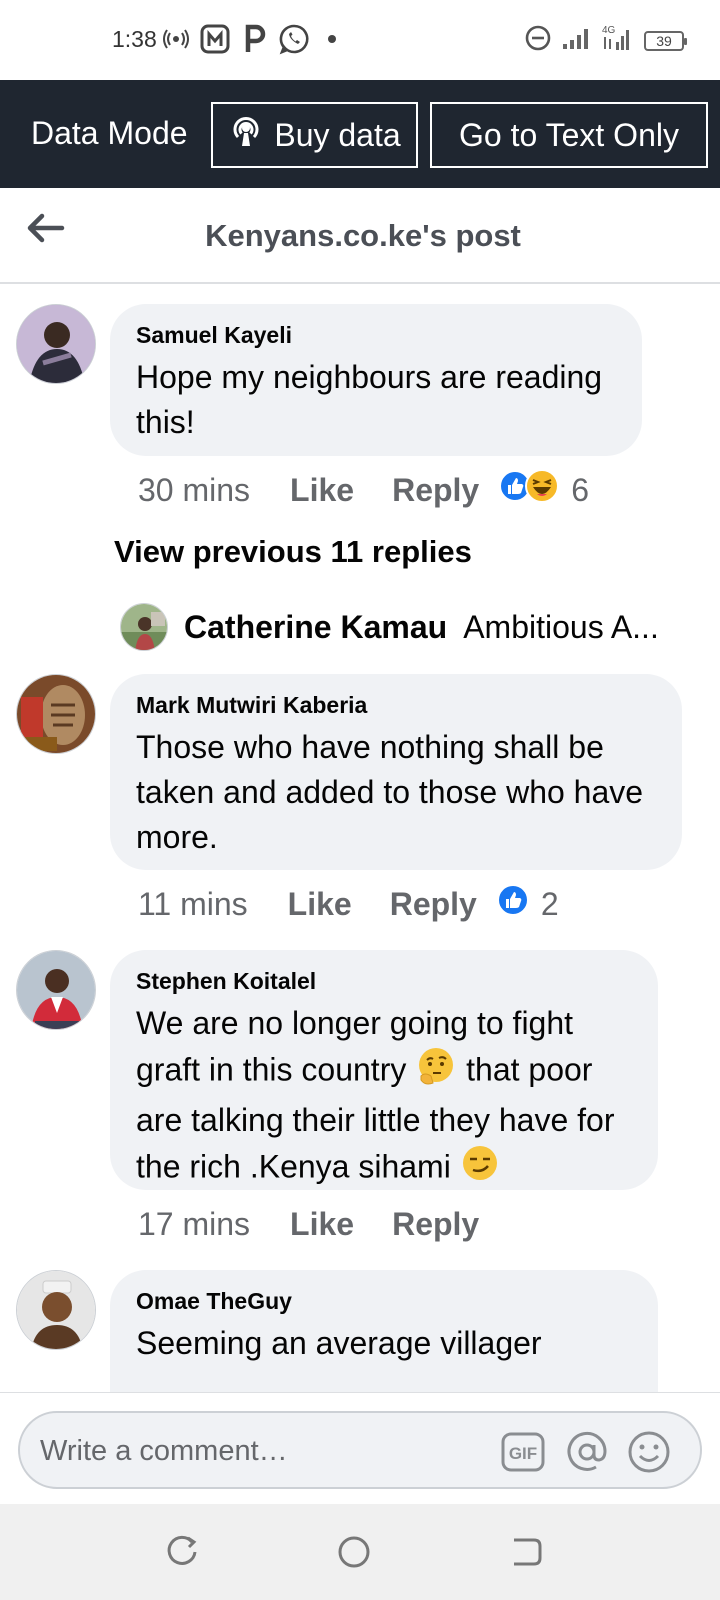 The image size is (720, 1600). I want to click on gif-label: GIF, so click(523, 1453).